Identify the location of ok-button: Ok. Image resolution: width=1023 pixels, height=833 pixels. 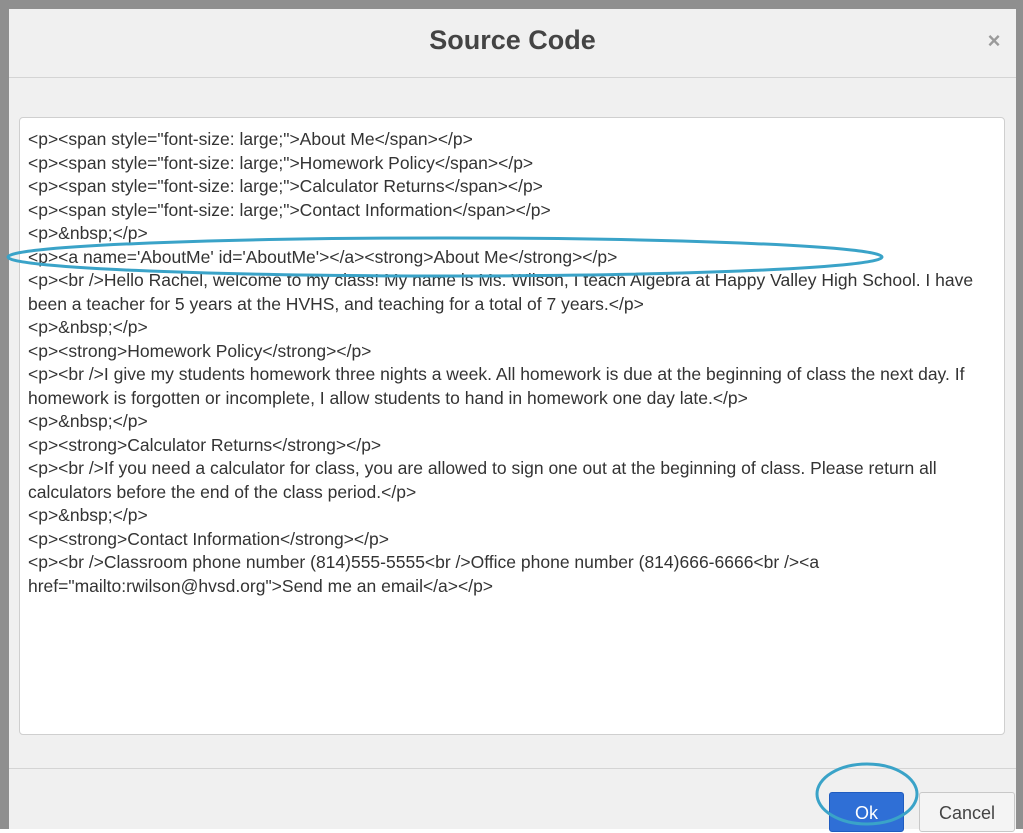
(866, 812).